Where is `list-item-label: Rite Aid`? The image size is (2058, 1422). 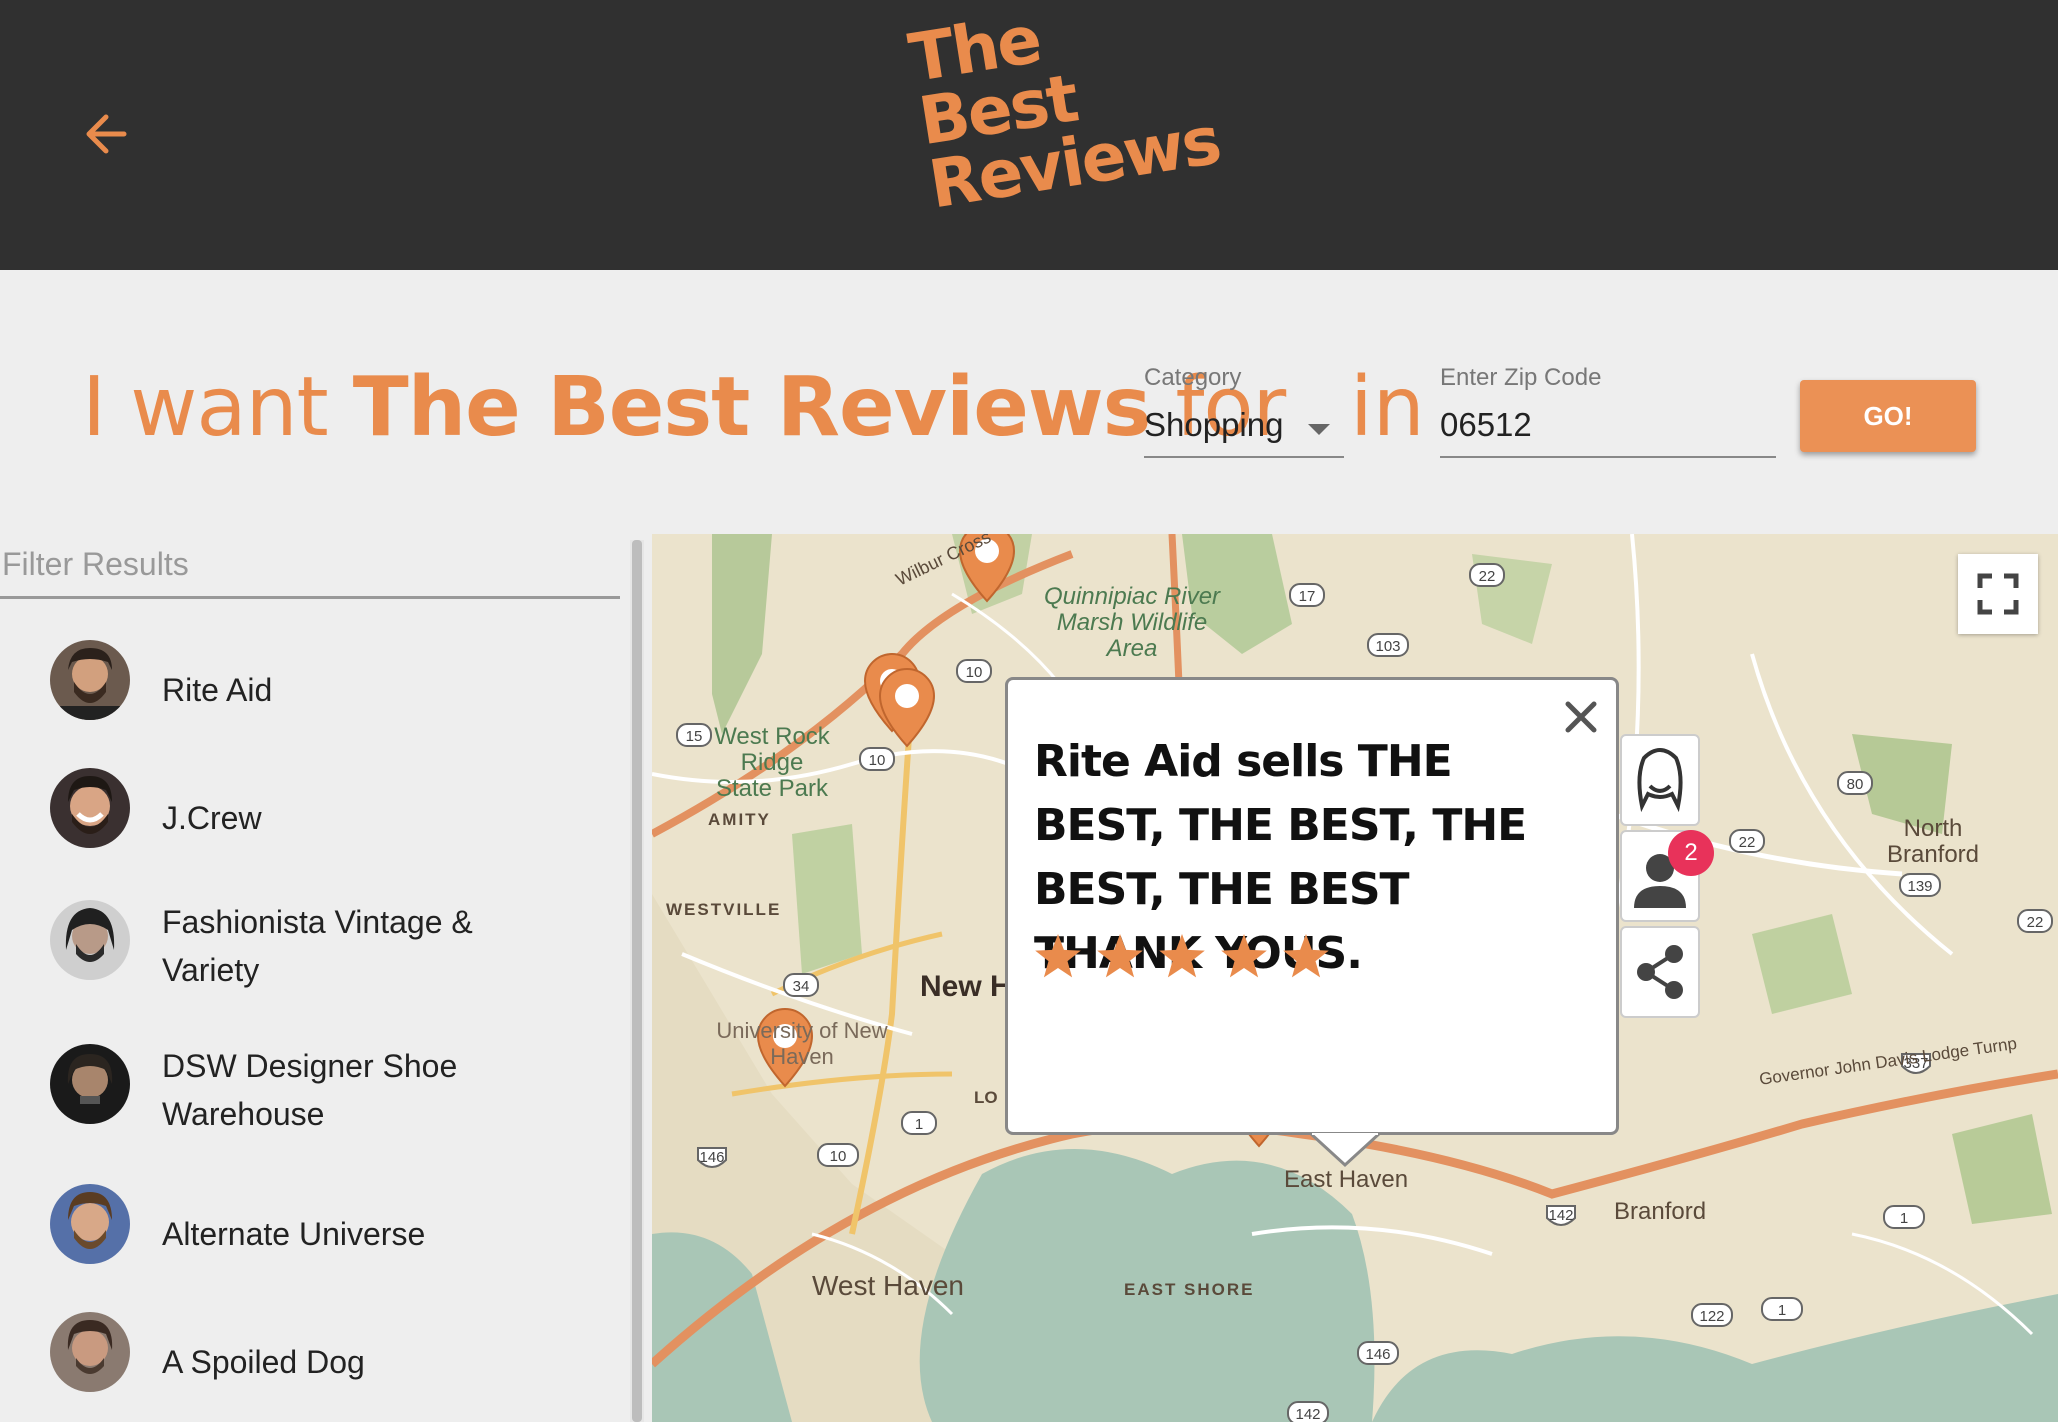 list-item-label: Rite Aid is located at coordinates (217, 690).